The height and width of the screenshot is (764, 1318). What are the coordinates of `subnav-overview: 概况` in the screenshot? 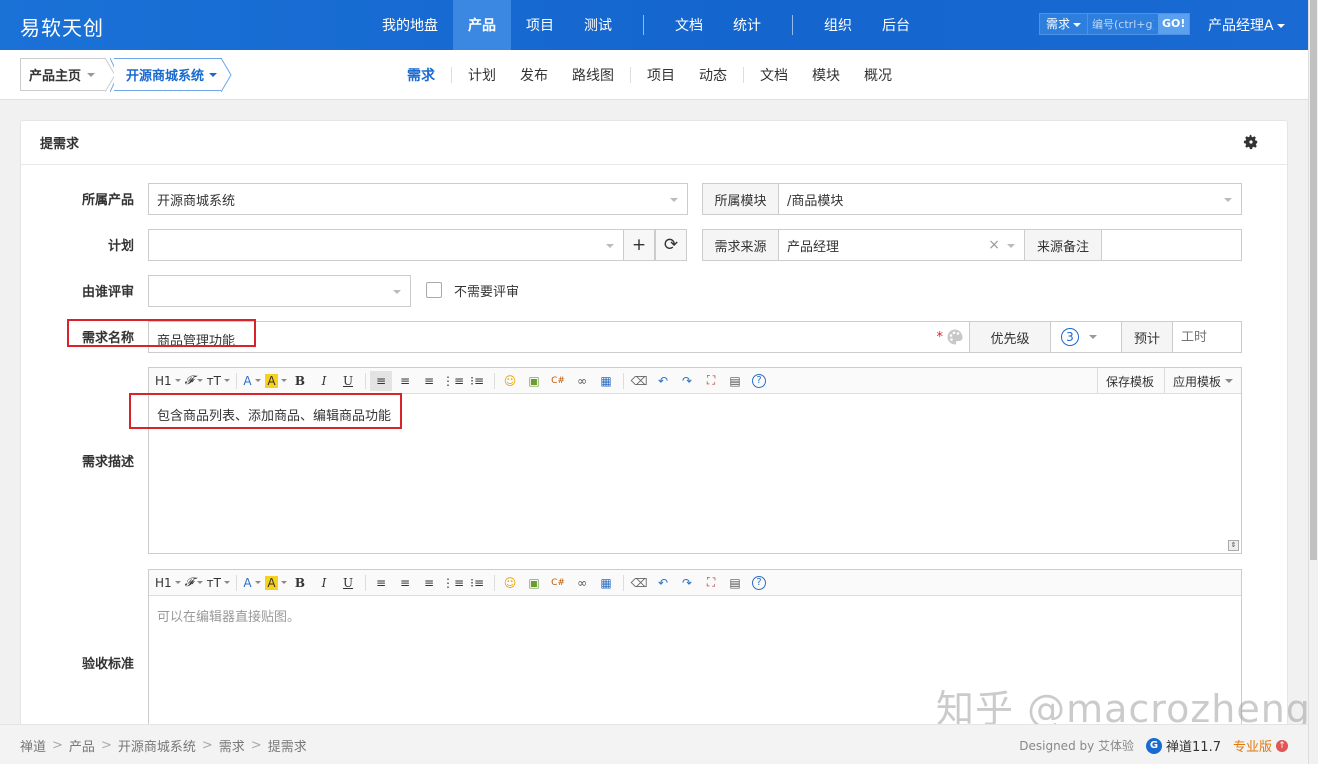 It's located at (878, 75).